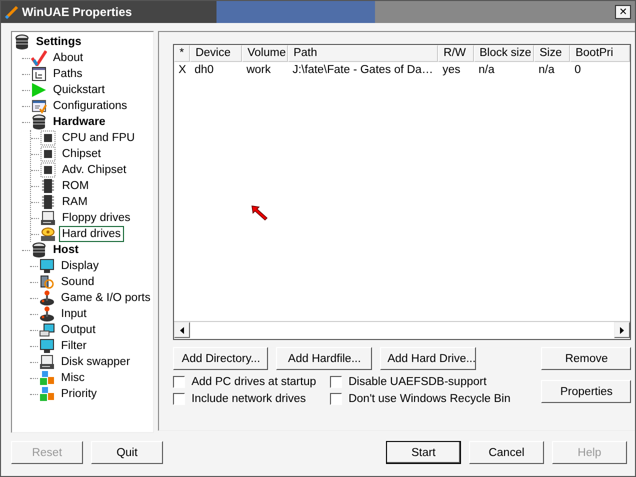 The height and width of the screenshot is (477, 636). Describe the element at coordinates (74, 346) in the screenshot. I see `tree-item: Filter` at that location.